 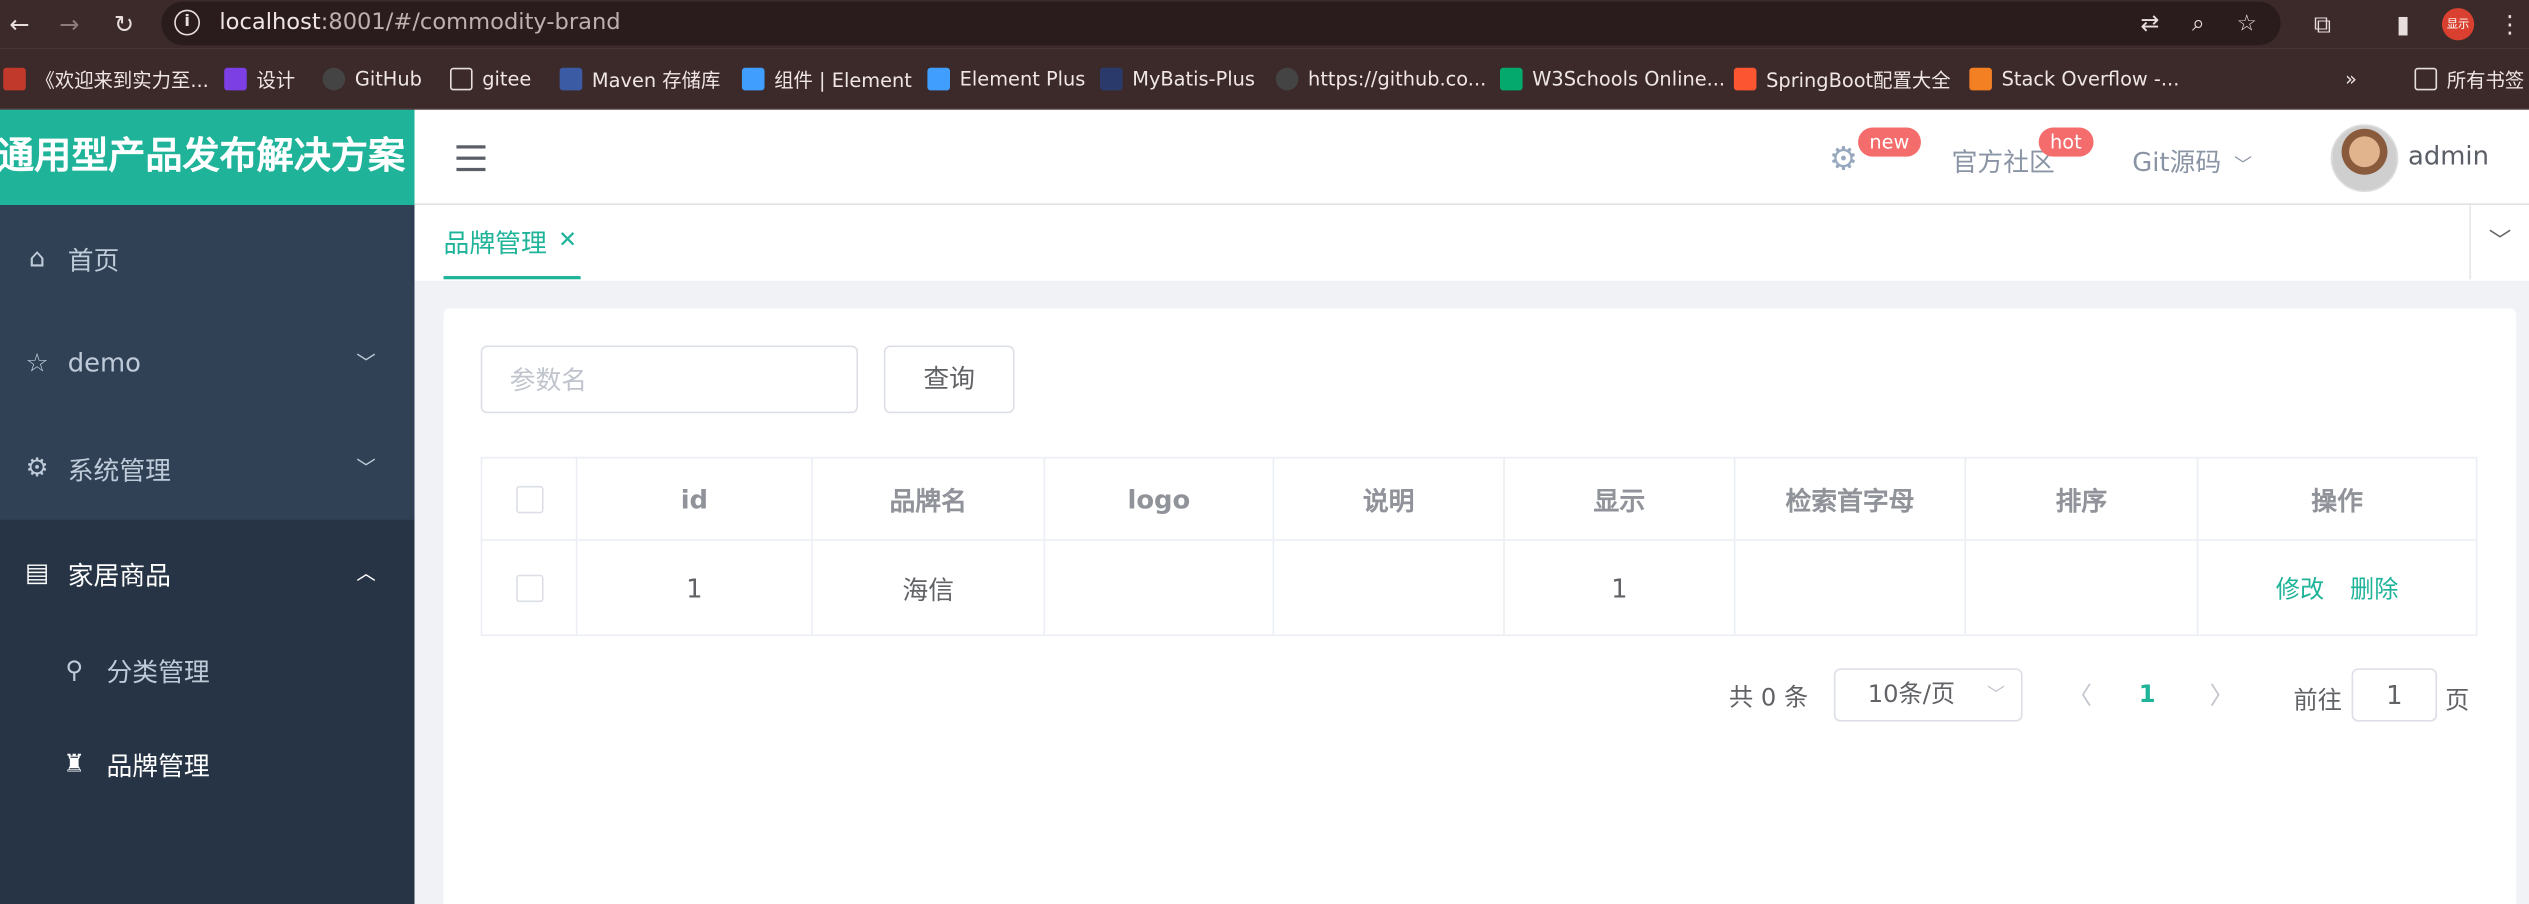 I want to click on sidebar-item-home-goods: ▤ 家居商品 ︿, so click(x=207, y=572).